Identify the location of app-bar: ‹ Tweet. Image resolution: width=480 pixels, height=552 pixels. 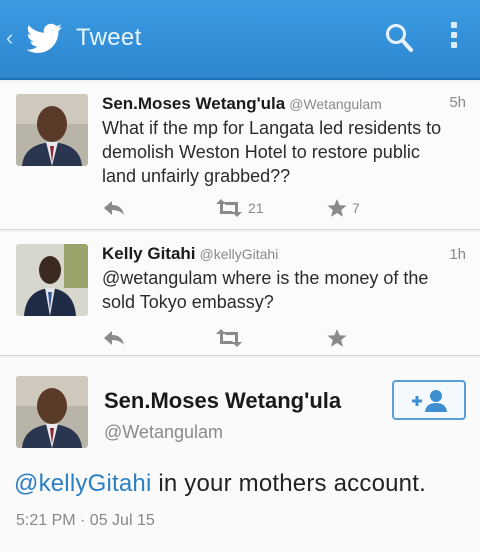
(240, 40).